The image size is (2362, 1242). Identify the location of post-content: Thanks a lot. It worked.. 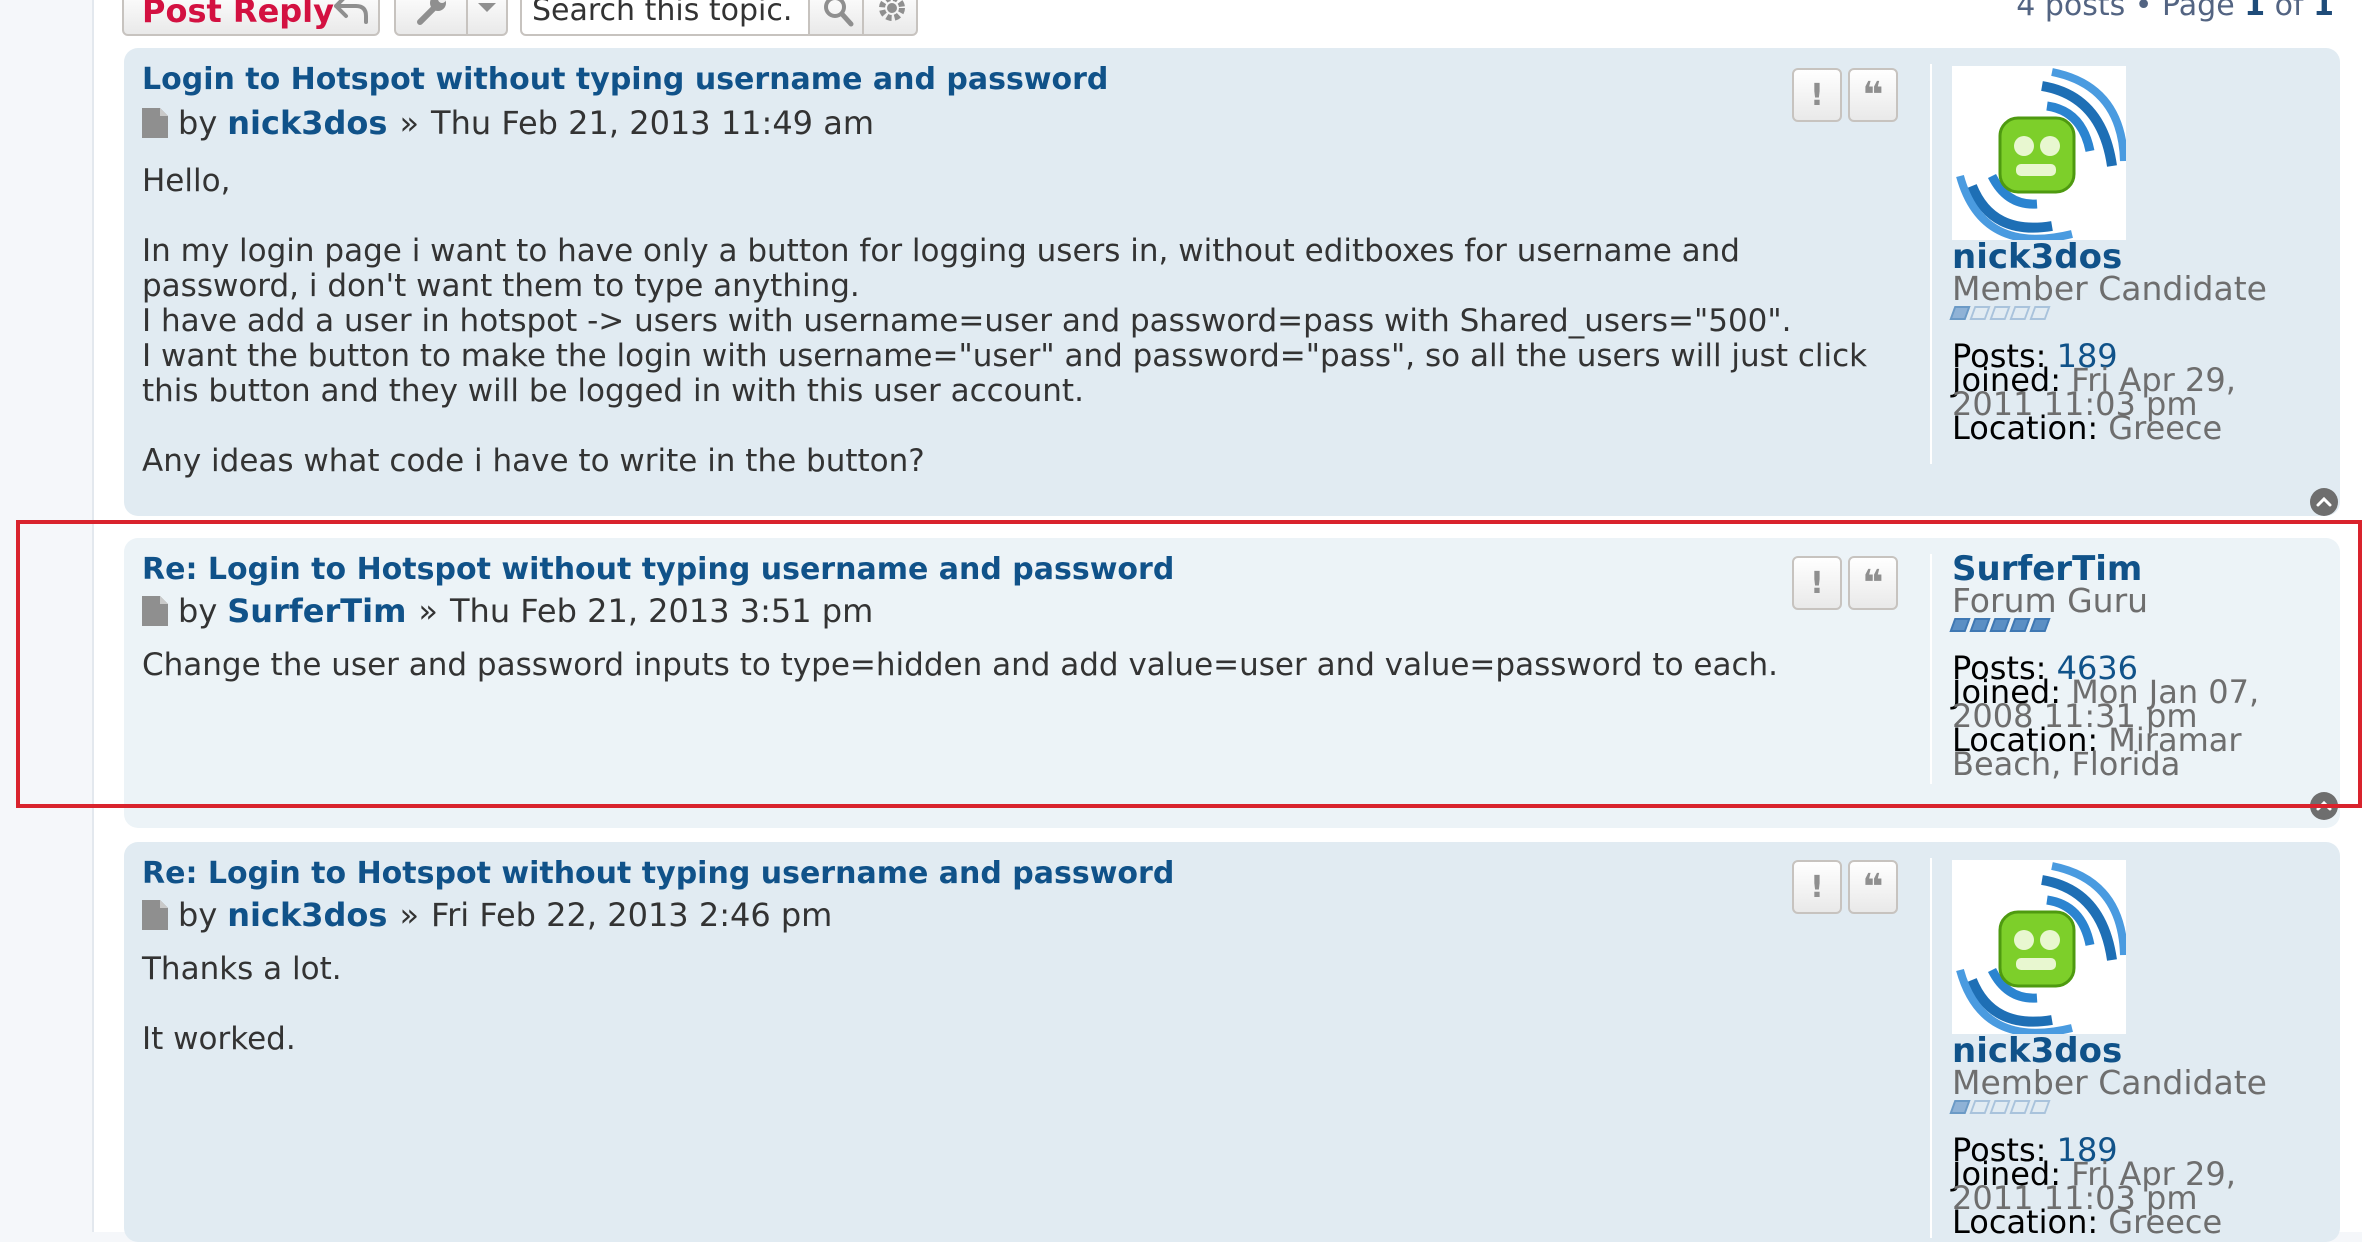
(1022, 1004).